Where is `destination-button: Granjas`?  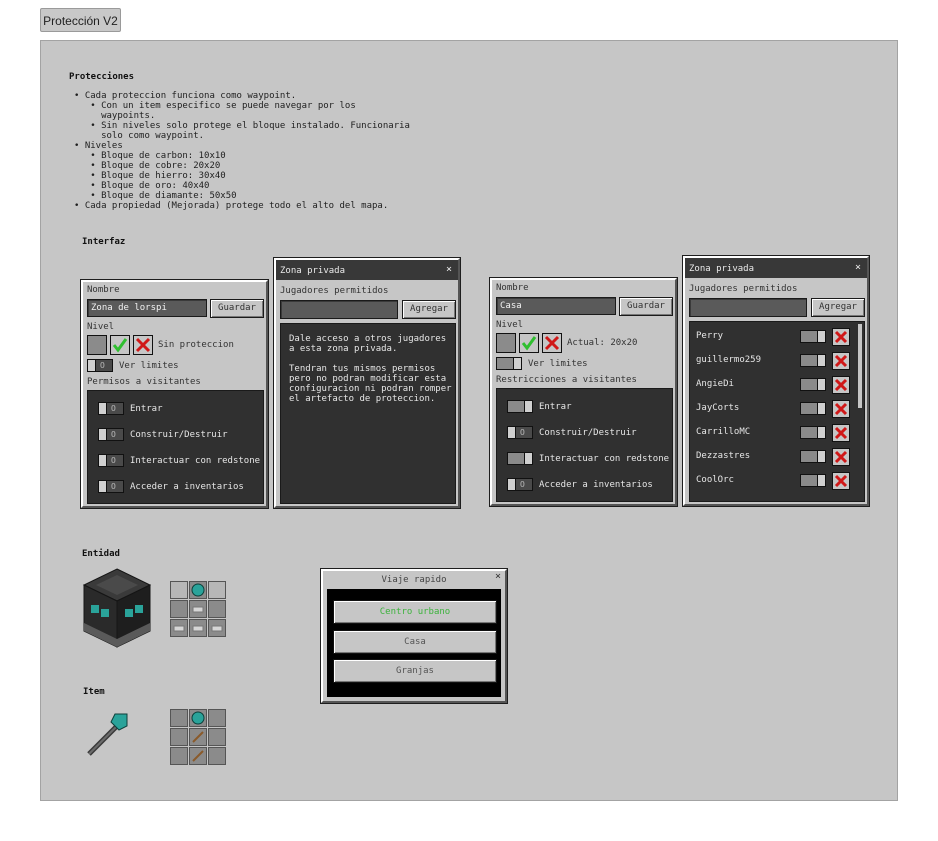 destination-button: Granjas is located at coordinates (415, 671).